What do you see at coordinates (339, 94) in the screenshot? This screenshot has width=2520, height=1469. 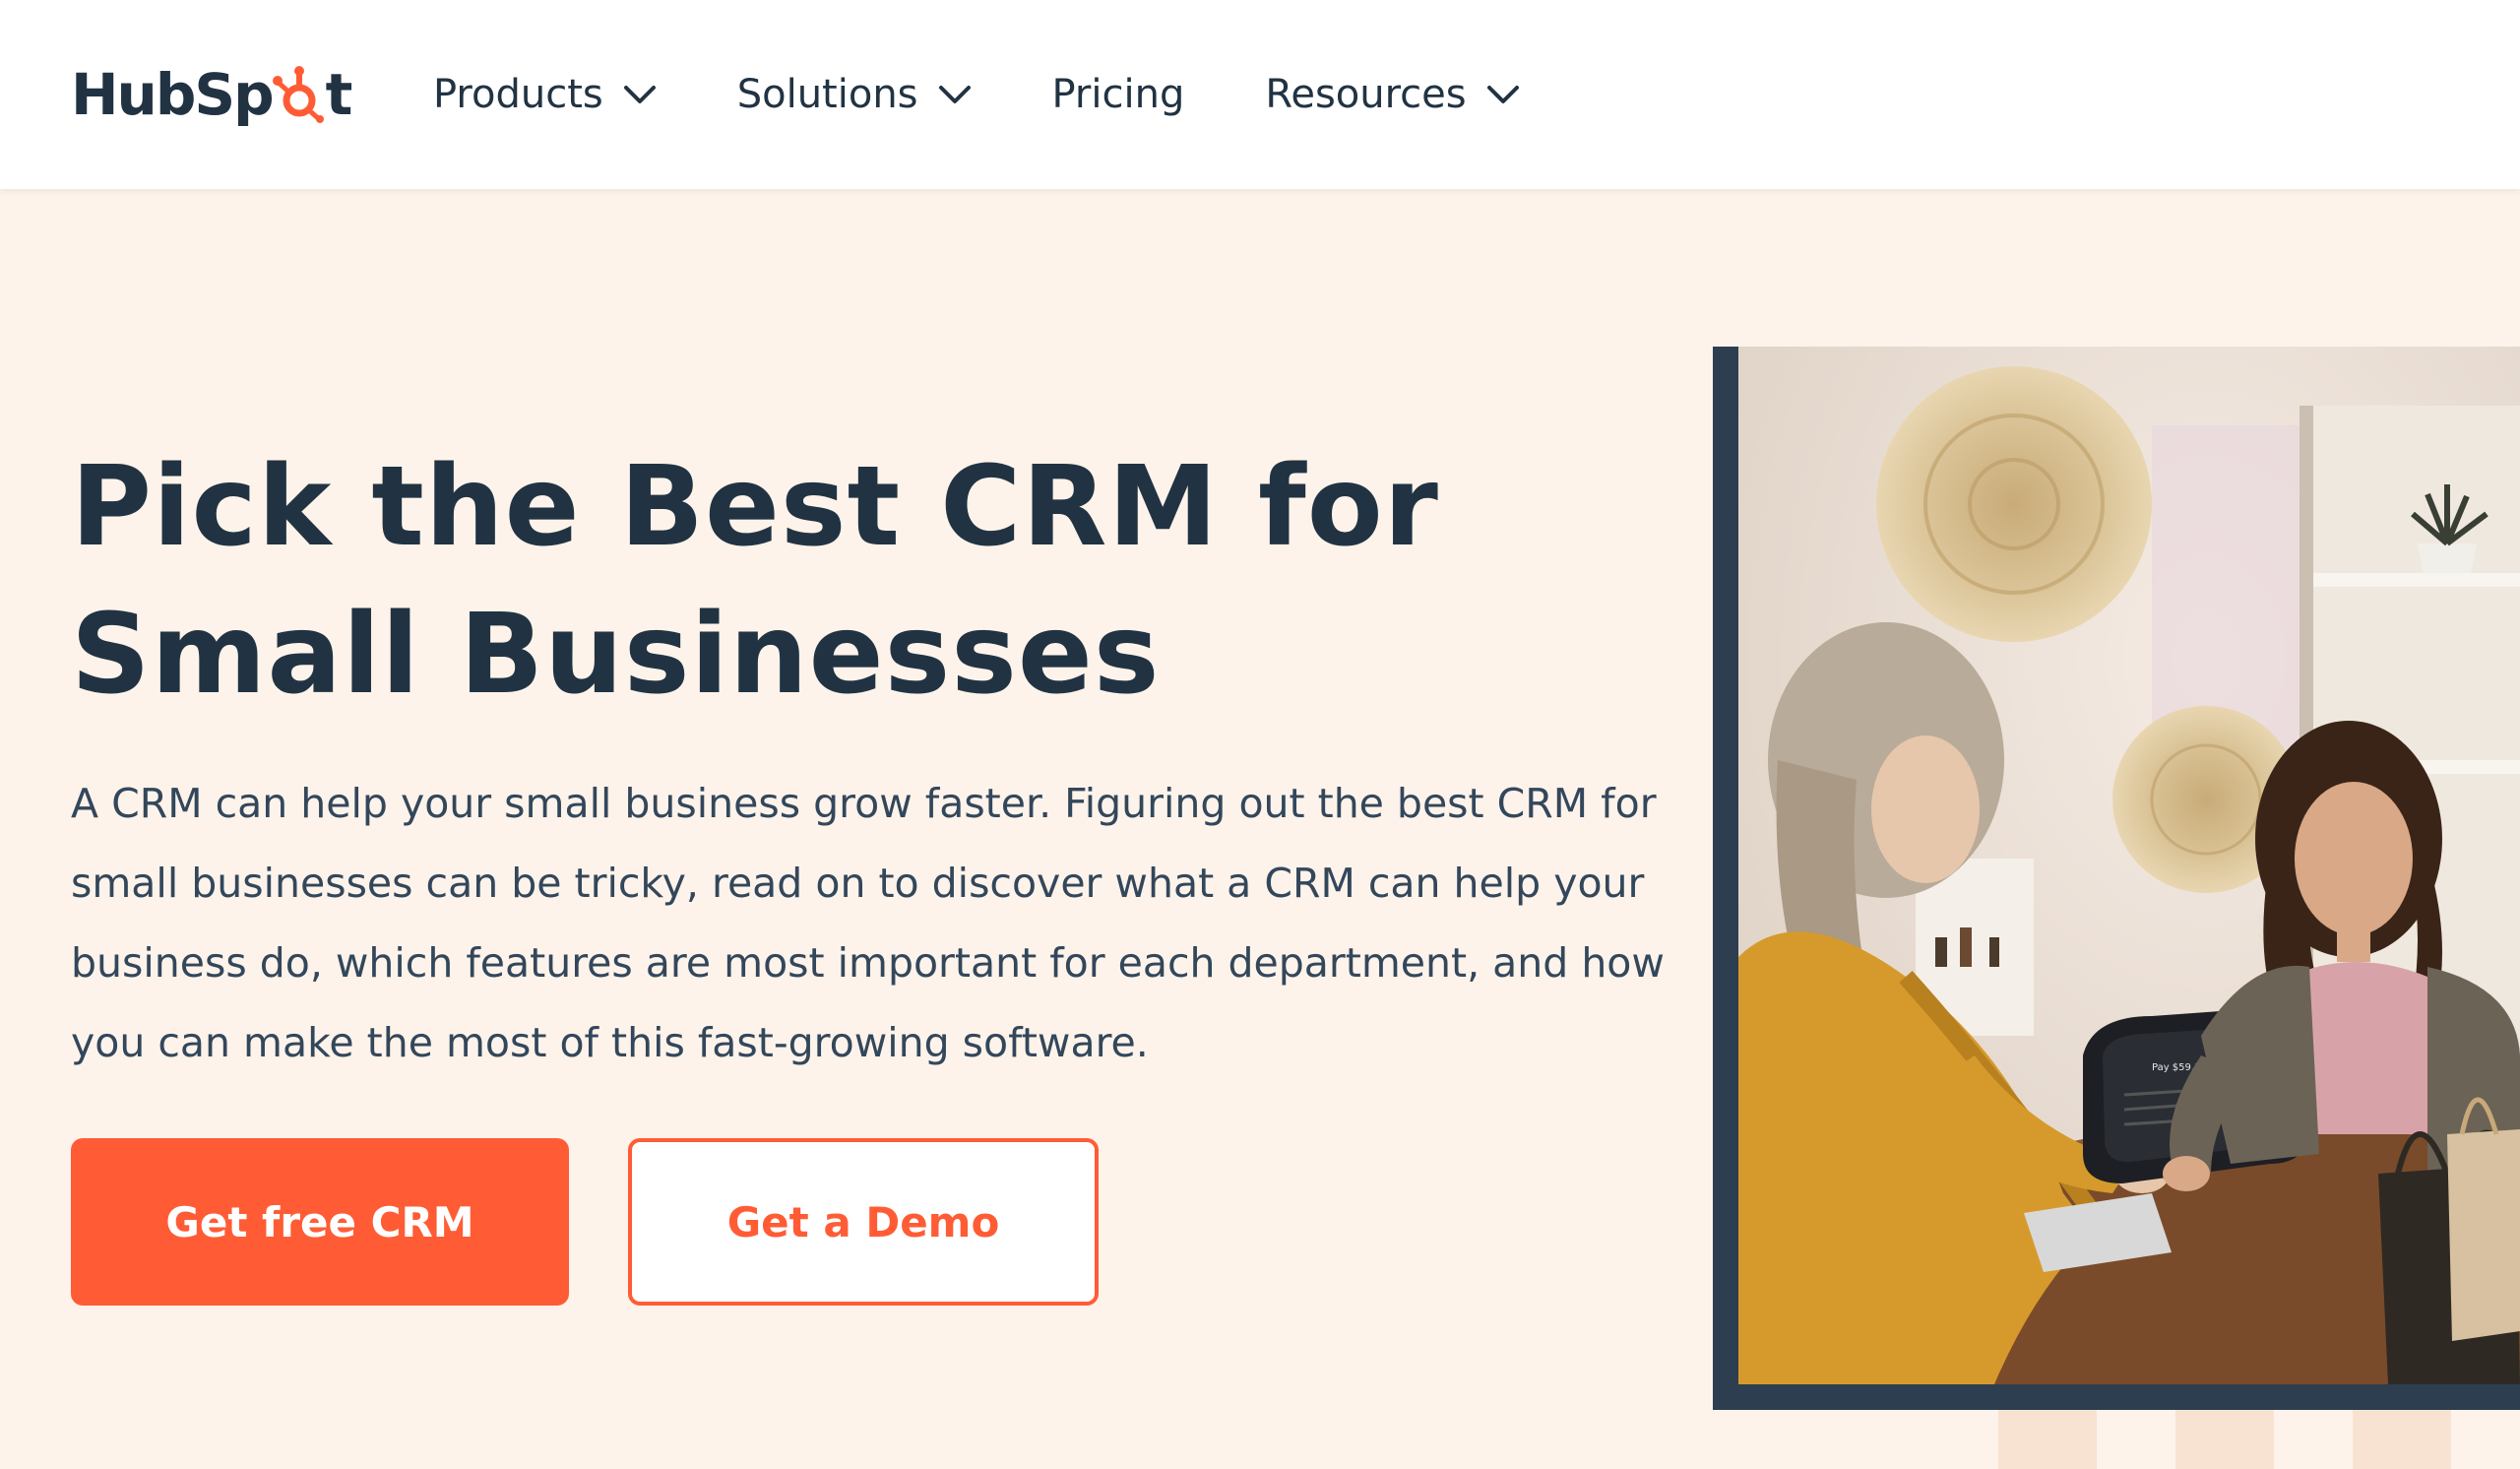 I see `logo-wordmark-right: t` at bounding box center [339, 94].